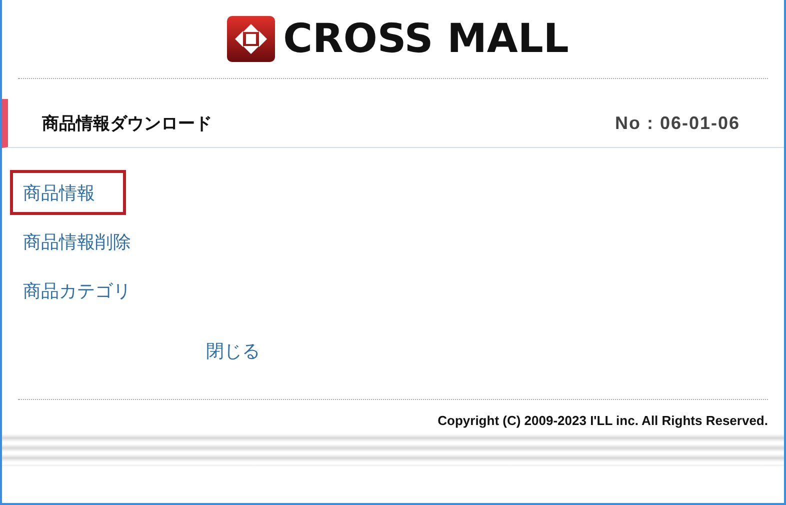 This screenshot has height=505, width=786. What do you see at coordinates (426, 39) in the screenshot?
I see `logo-text: CROSS MALL` at bounding box center [426, 39].